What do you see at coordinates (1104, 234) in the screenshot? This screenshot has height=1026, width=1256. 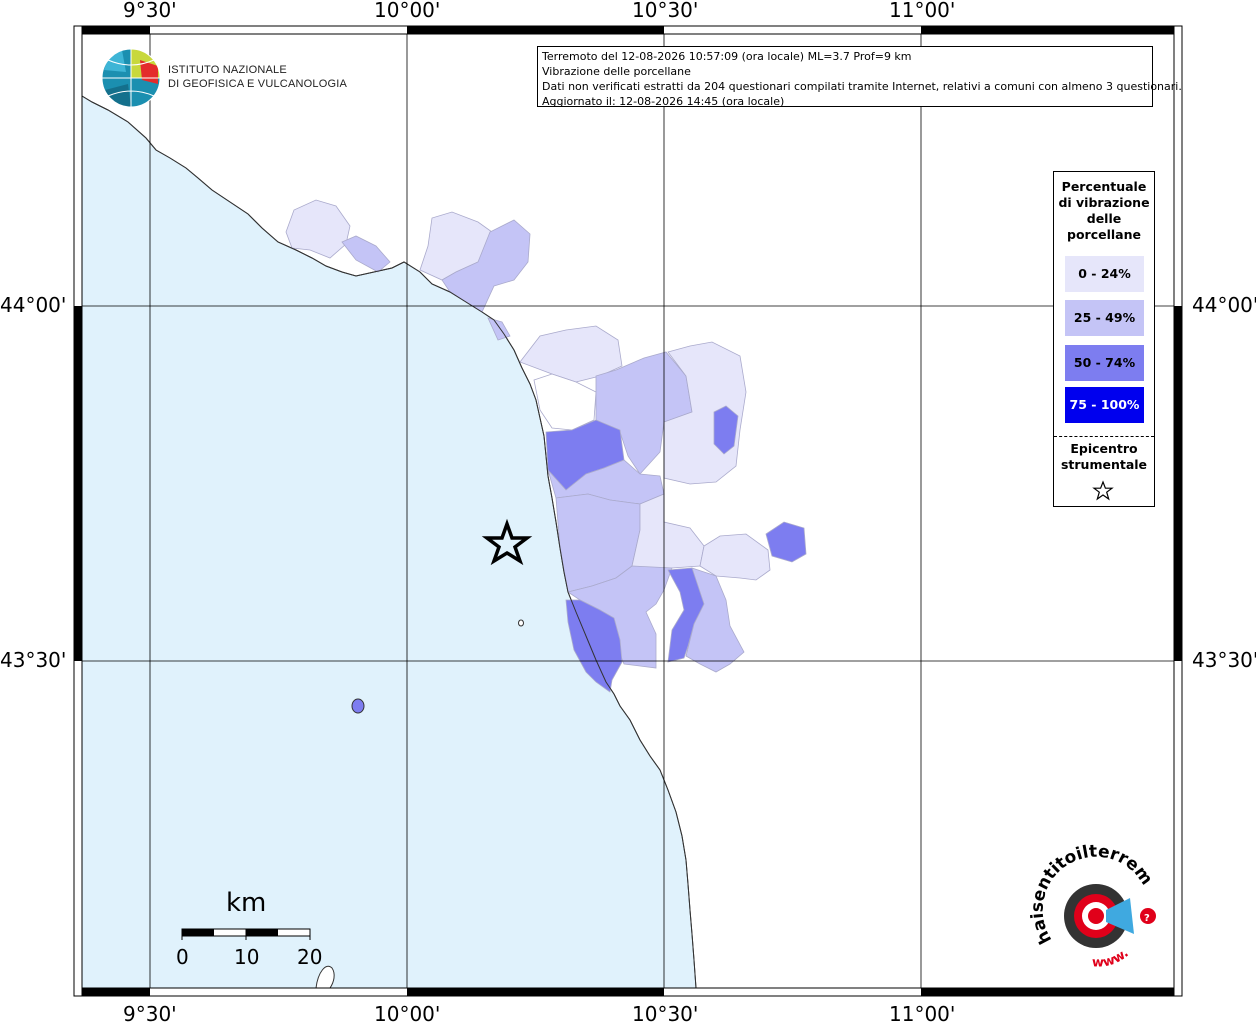 I see `legend-title-line: porcellane` at bounding box center [1104, 234].